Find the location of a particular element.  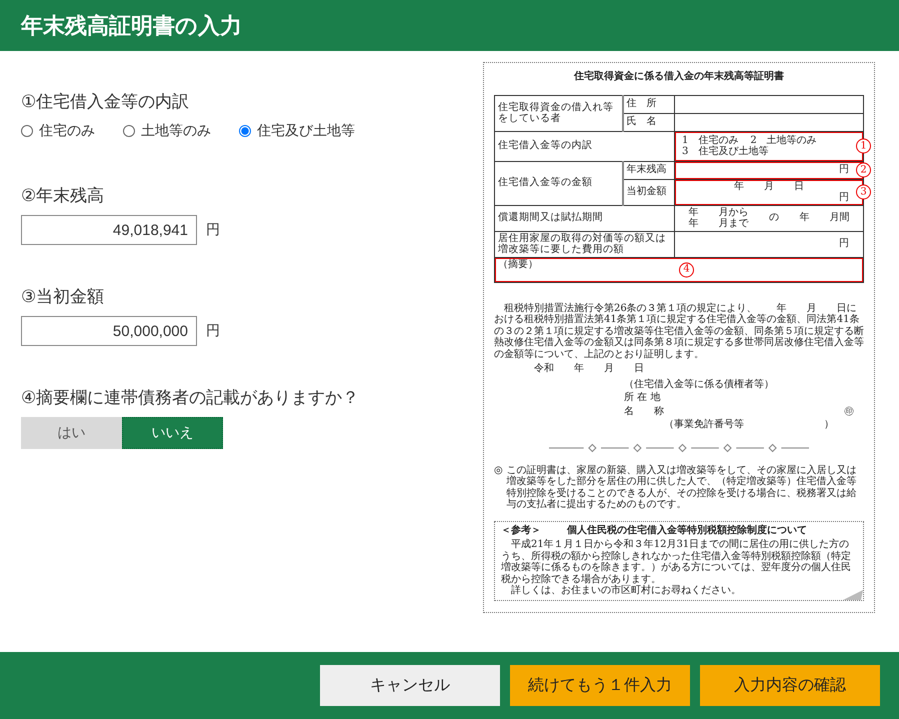

option-text: 2 土地等のみ is located at coordinates (783, 140).